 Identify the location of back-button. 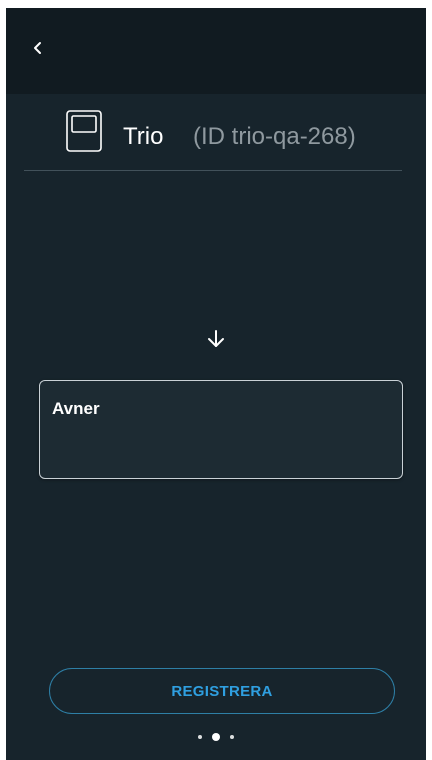
(38, 48).